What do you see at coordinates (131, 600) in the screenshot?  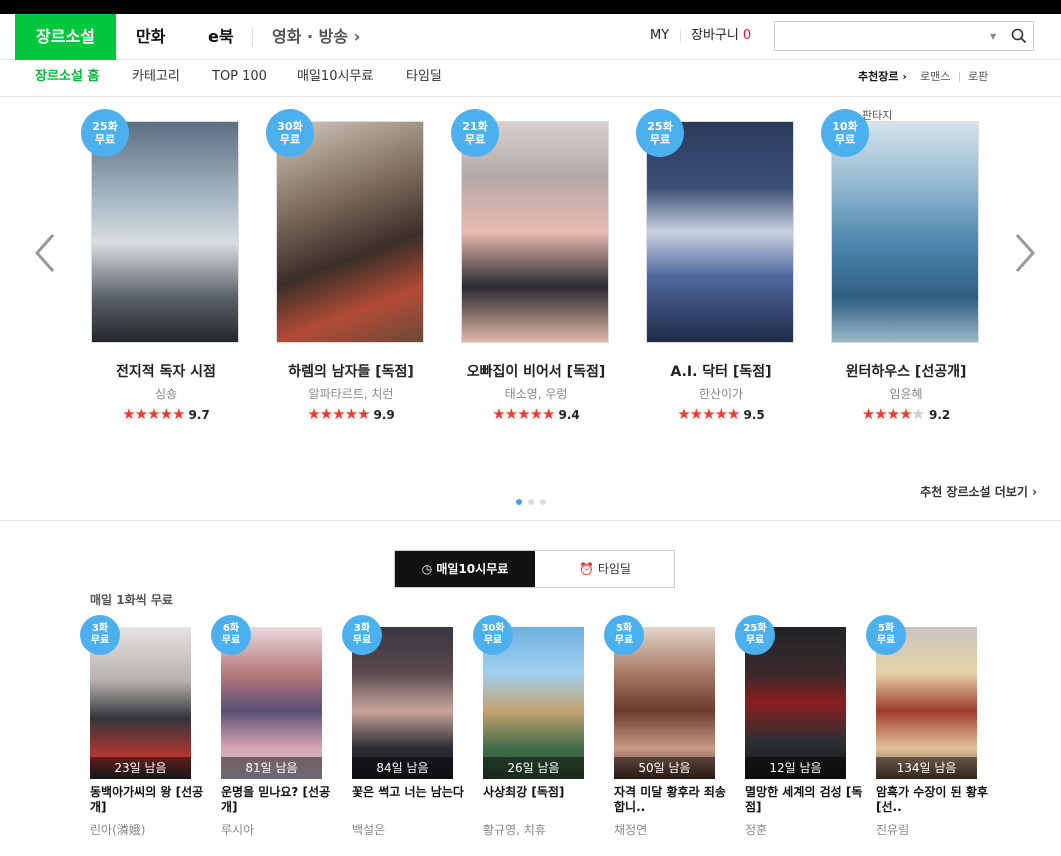 I see `section-label: 매일 1화씩 무료` at bounding box center [131, 600].